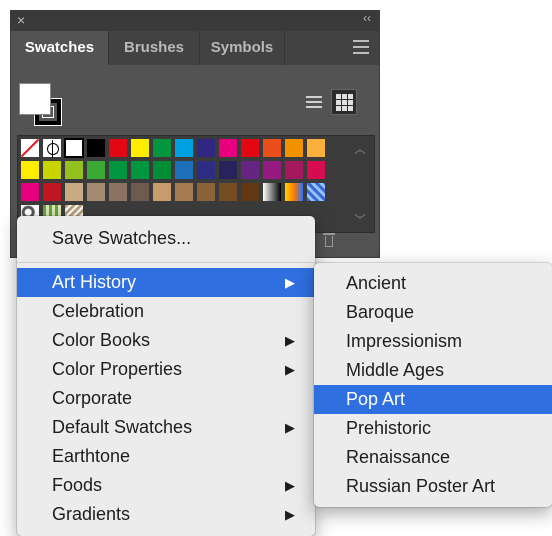  I want to click on submenu-item-impressionism: Impressionism, so click(433, 341).